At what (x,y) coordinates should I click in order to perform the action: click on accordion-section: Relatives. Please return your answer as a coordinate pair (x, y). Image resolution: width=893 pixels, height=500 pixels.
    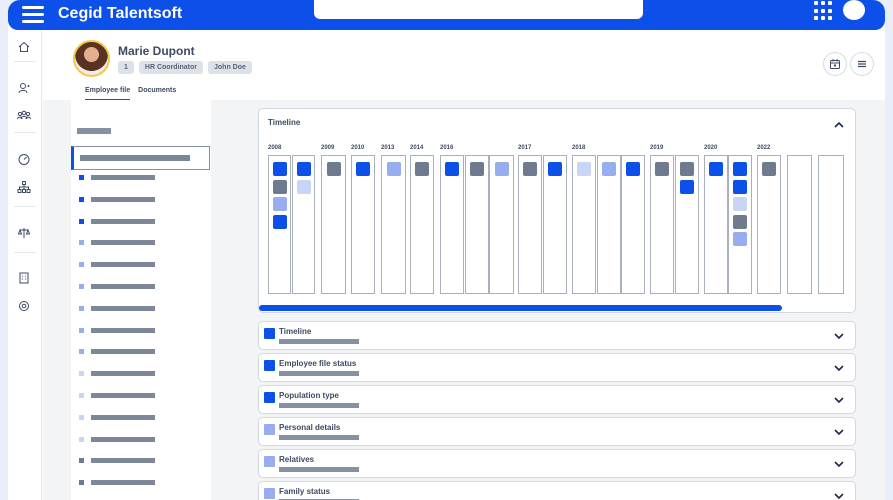
    Looking at the image, I should click on (557, 463).